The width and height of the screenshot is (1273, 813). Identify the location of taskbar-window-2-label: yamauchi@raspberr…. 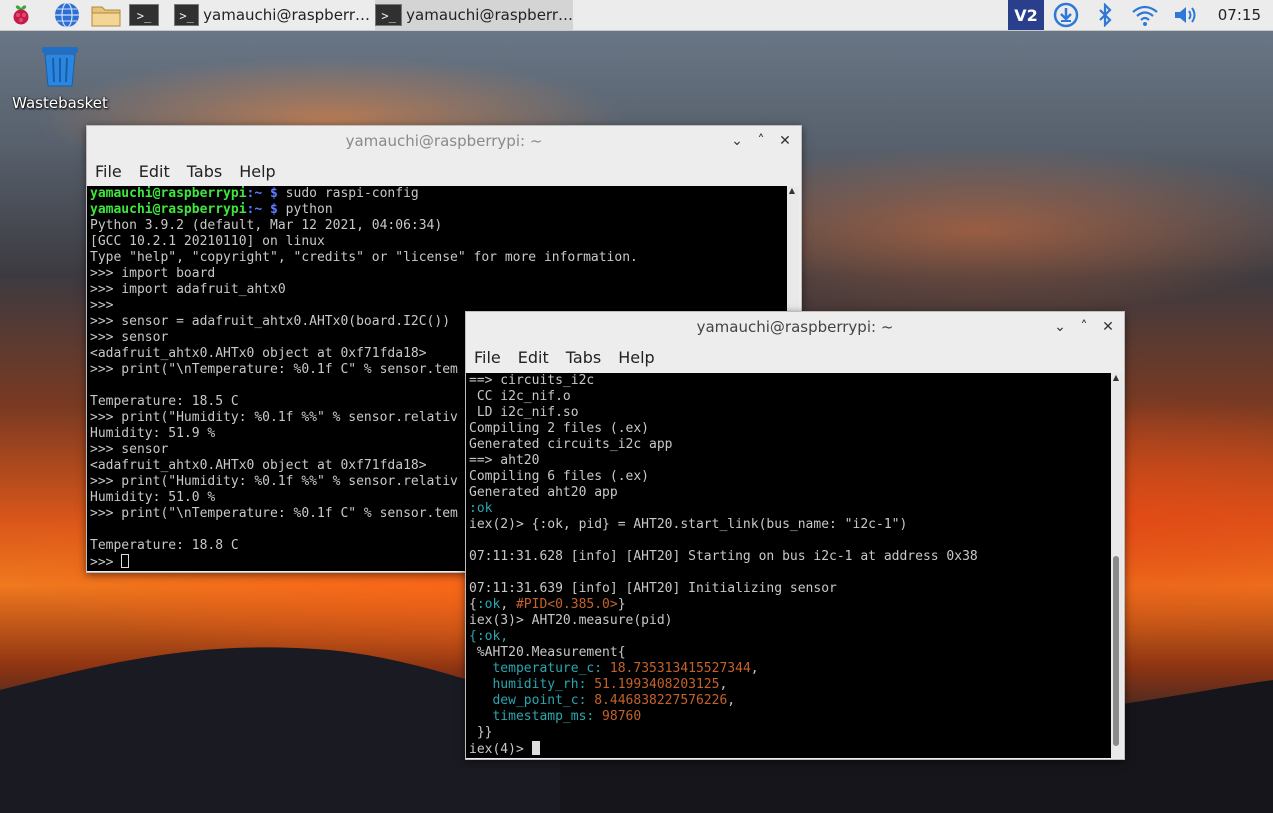
(489, 15).